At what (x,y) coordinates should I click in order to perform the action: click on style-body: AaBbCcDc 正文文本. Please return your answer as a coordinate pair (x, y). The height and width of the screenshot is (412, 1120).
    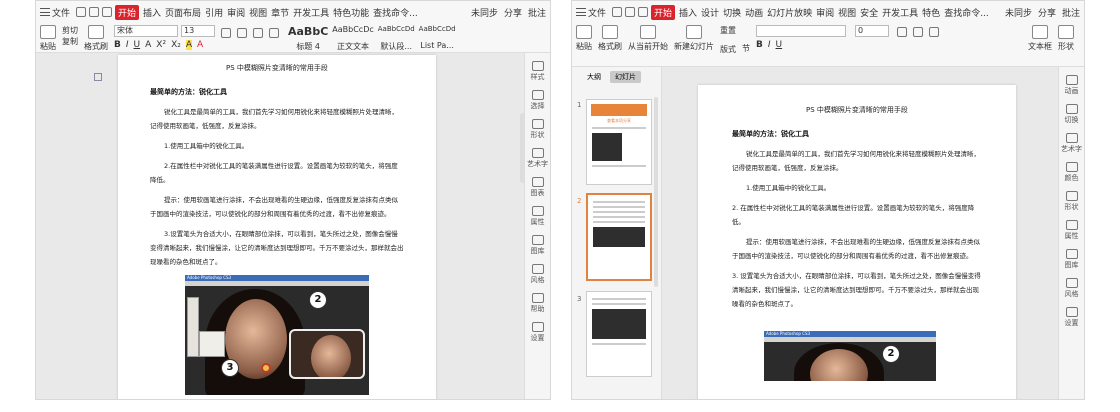
    Looking at the image, I should click on (352, 38).